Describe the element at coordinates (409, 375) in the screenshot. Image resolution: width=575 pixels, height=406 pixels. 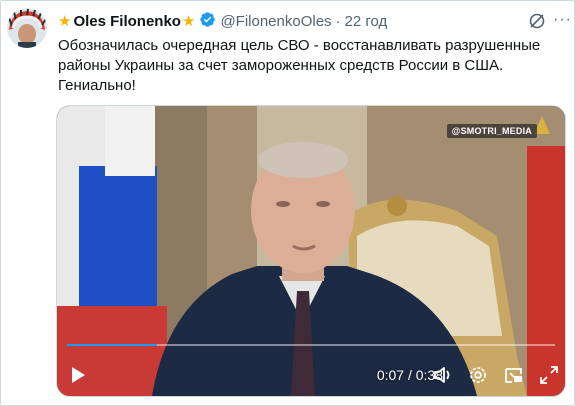
I see `video-time: 0:07 / 0:38` at that location.